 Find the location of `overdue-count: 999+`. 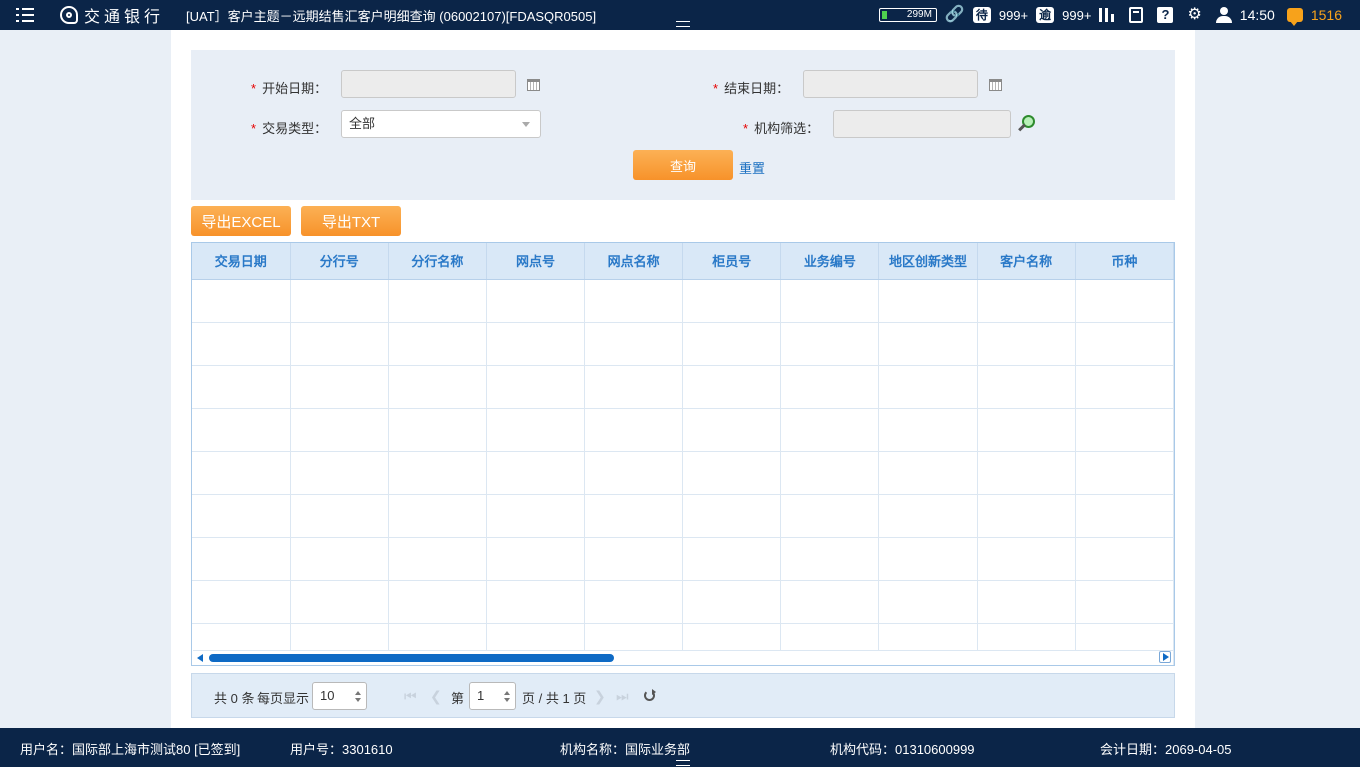

overdue-count: 999+ is located at coordinates (1077, 15).